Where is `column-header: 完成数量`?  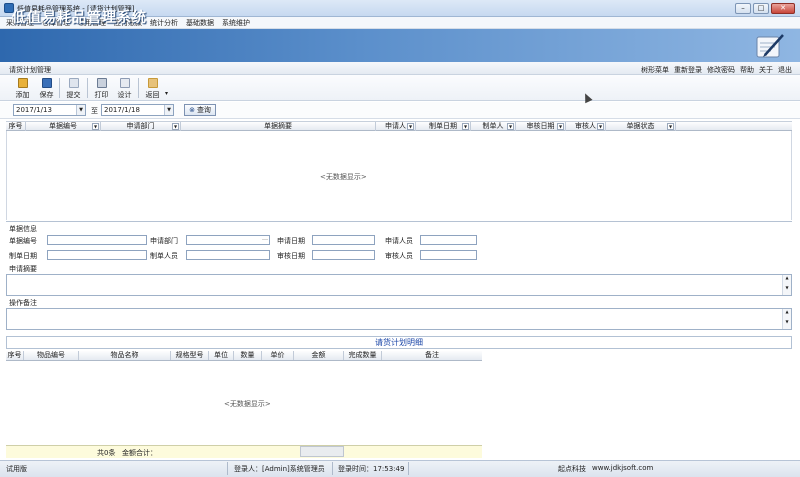
column-header: 完成数量 is located at coordinates (363, 355).